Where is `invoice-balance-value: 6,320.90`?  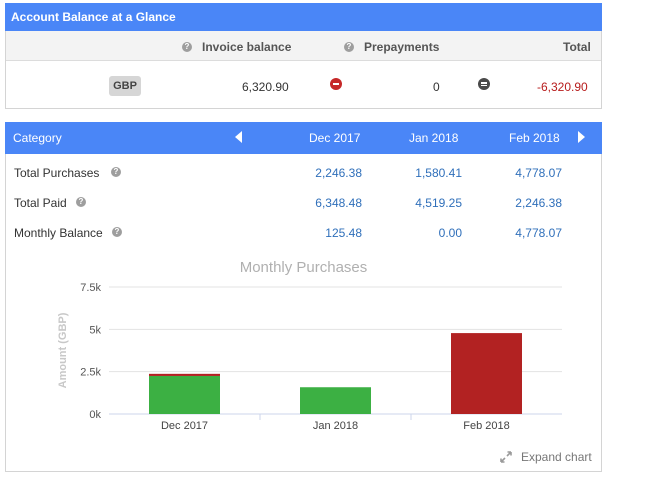 invoice-balance-value: 6,320.90 is located at coordinates (265, 87).